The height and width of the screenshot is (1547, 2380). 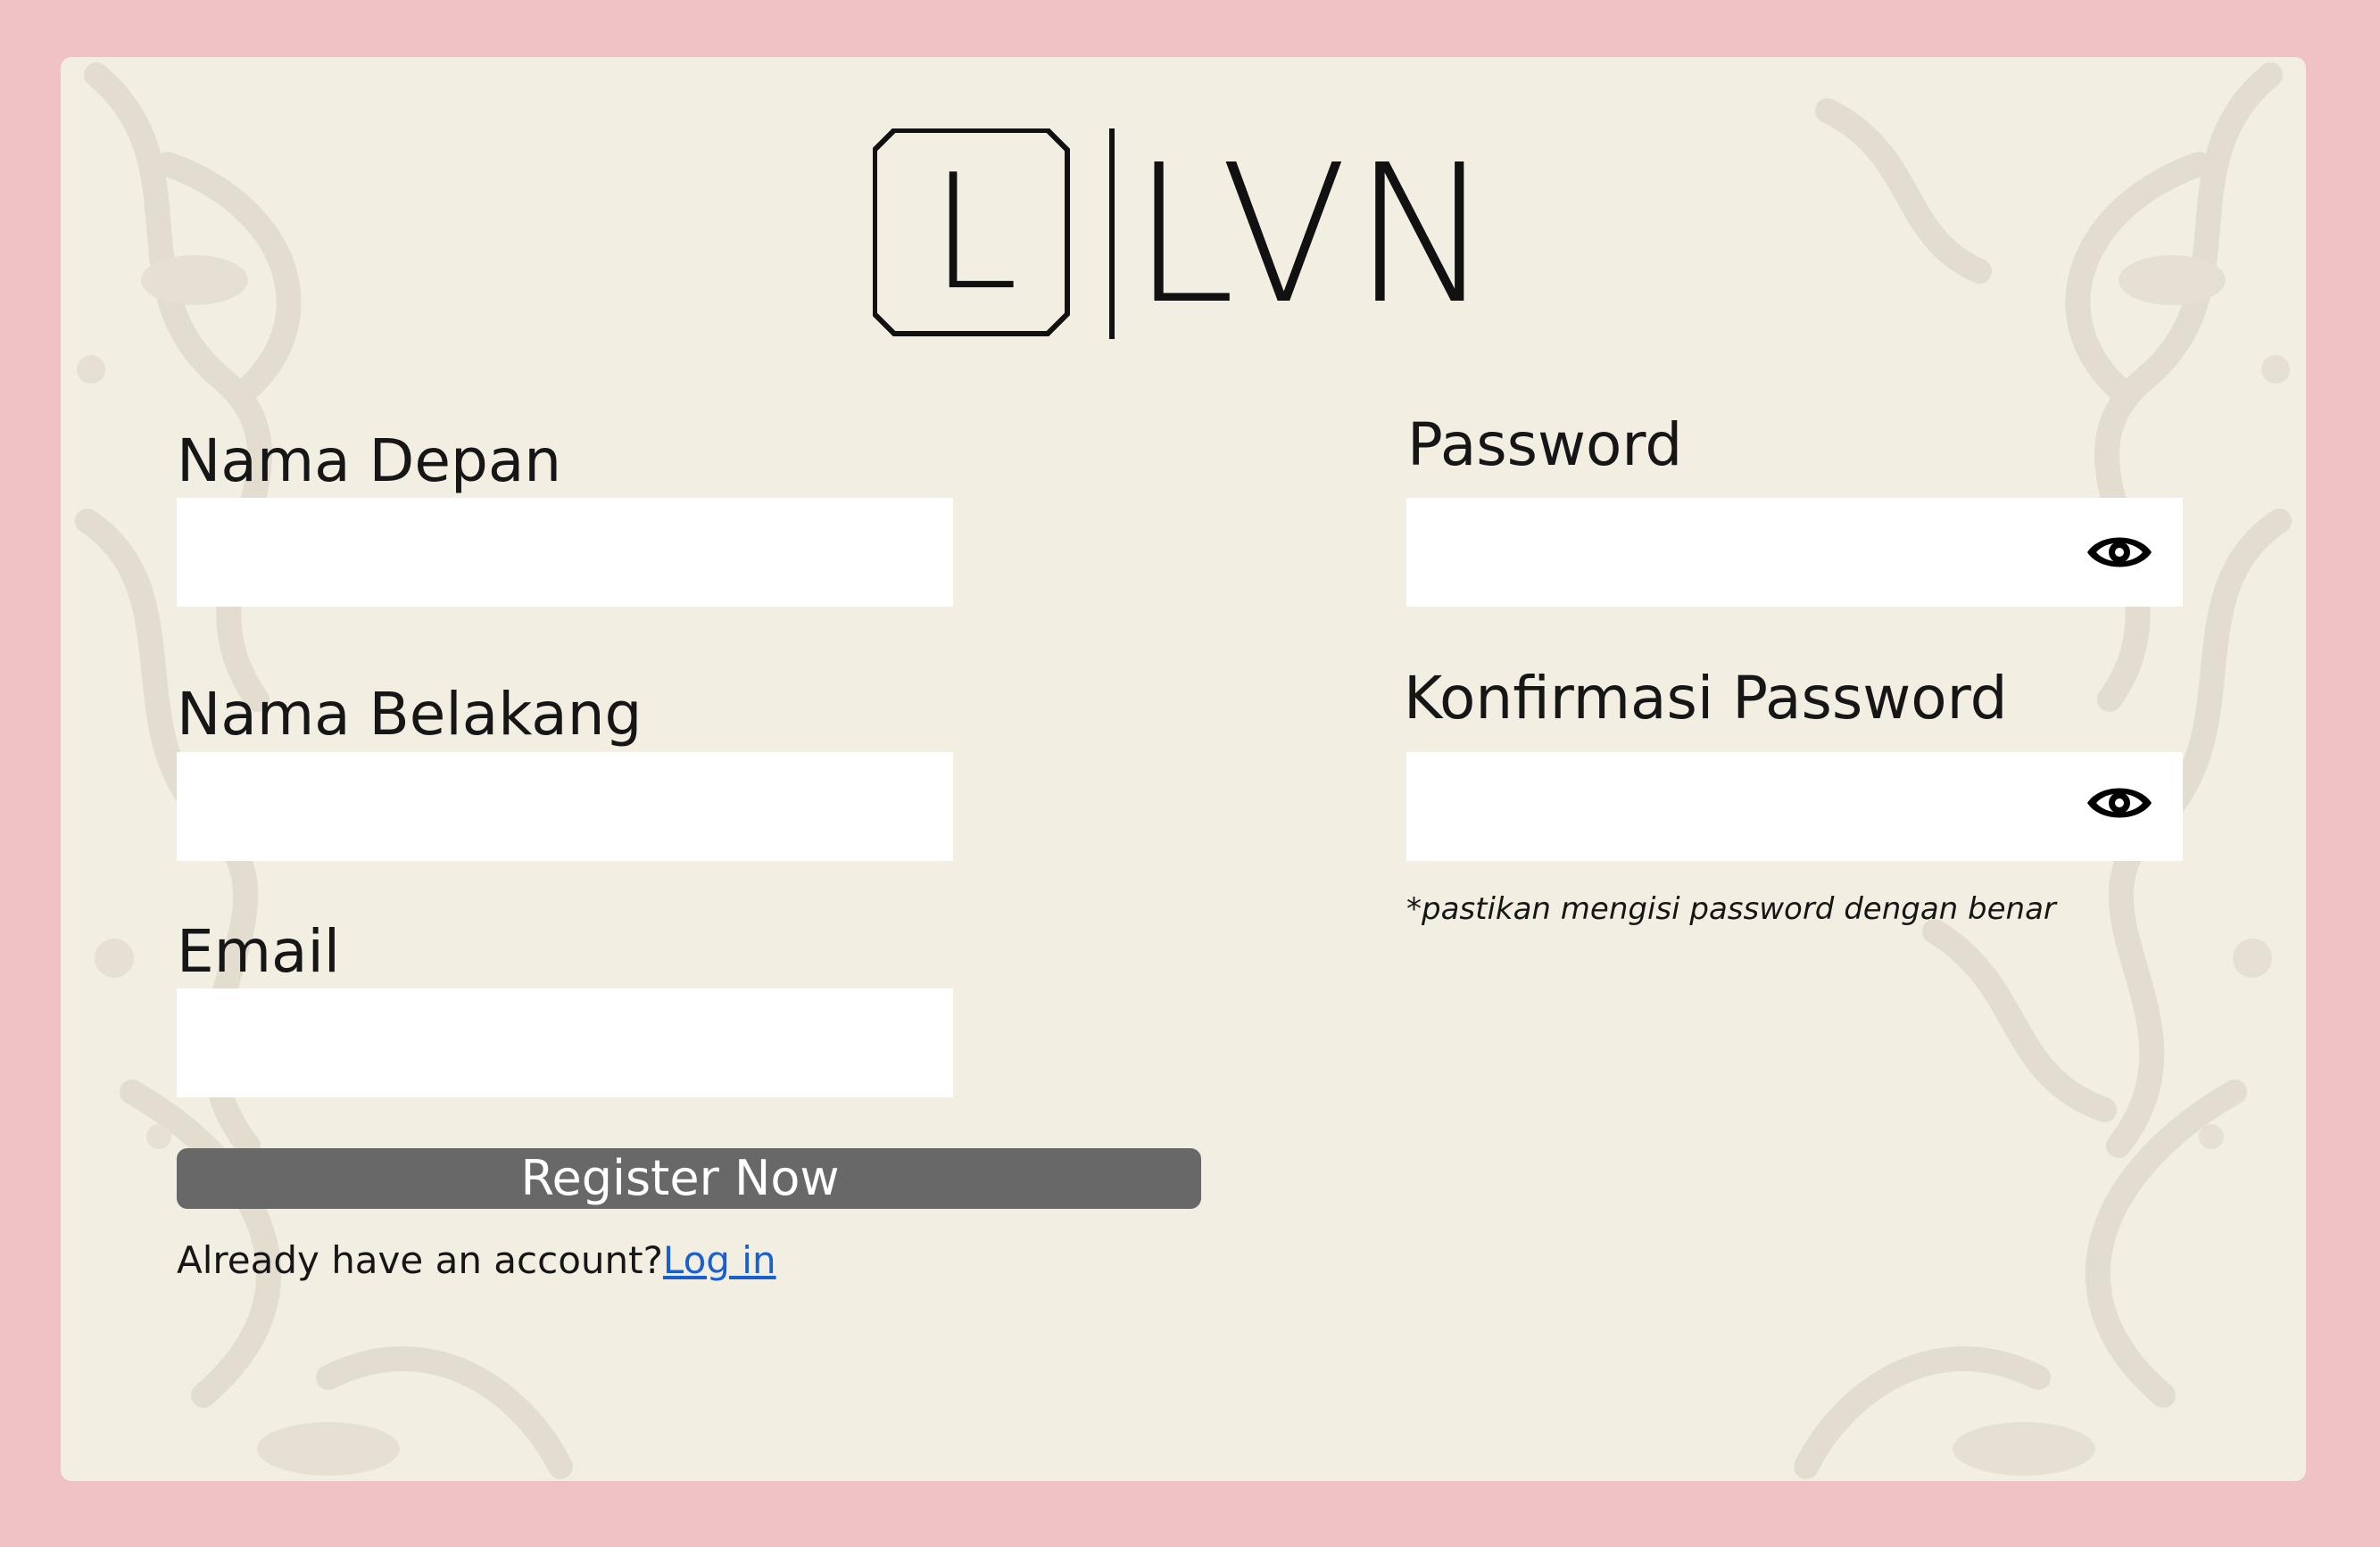 I want to click on login-prompt-row: Already have an account?Log in, so click(x=477, y=1260).